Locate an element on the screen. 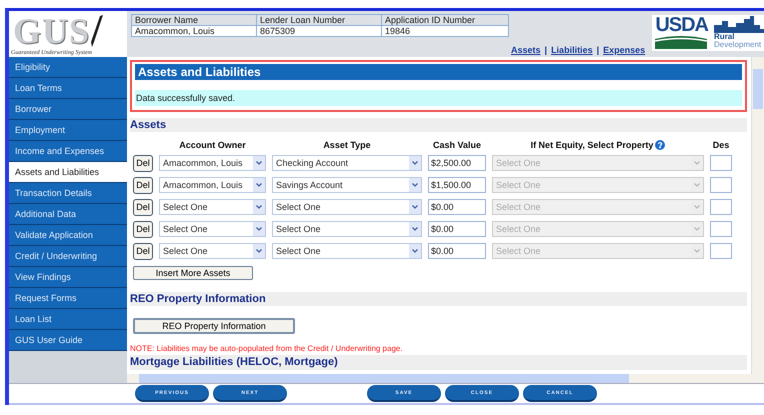 This screenshot has height=415, width=764. pen-icon is located at coordinates (97, 31).